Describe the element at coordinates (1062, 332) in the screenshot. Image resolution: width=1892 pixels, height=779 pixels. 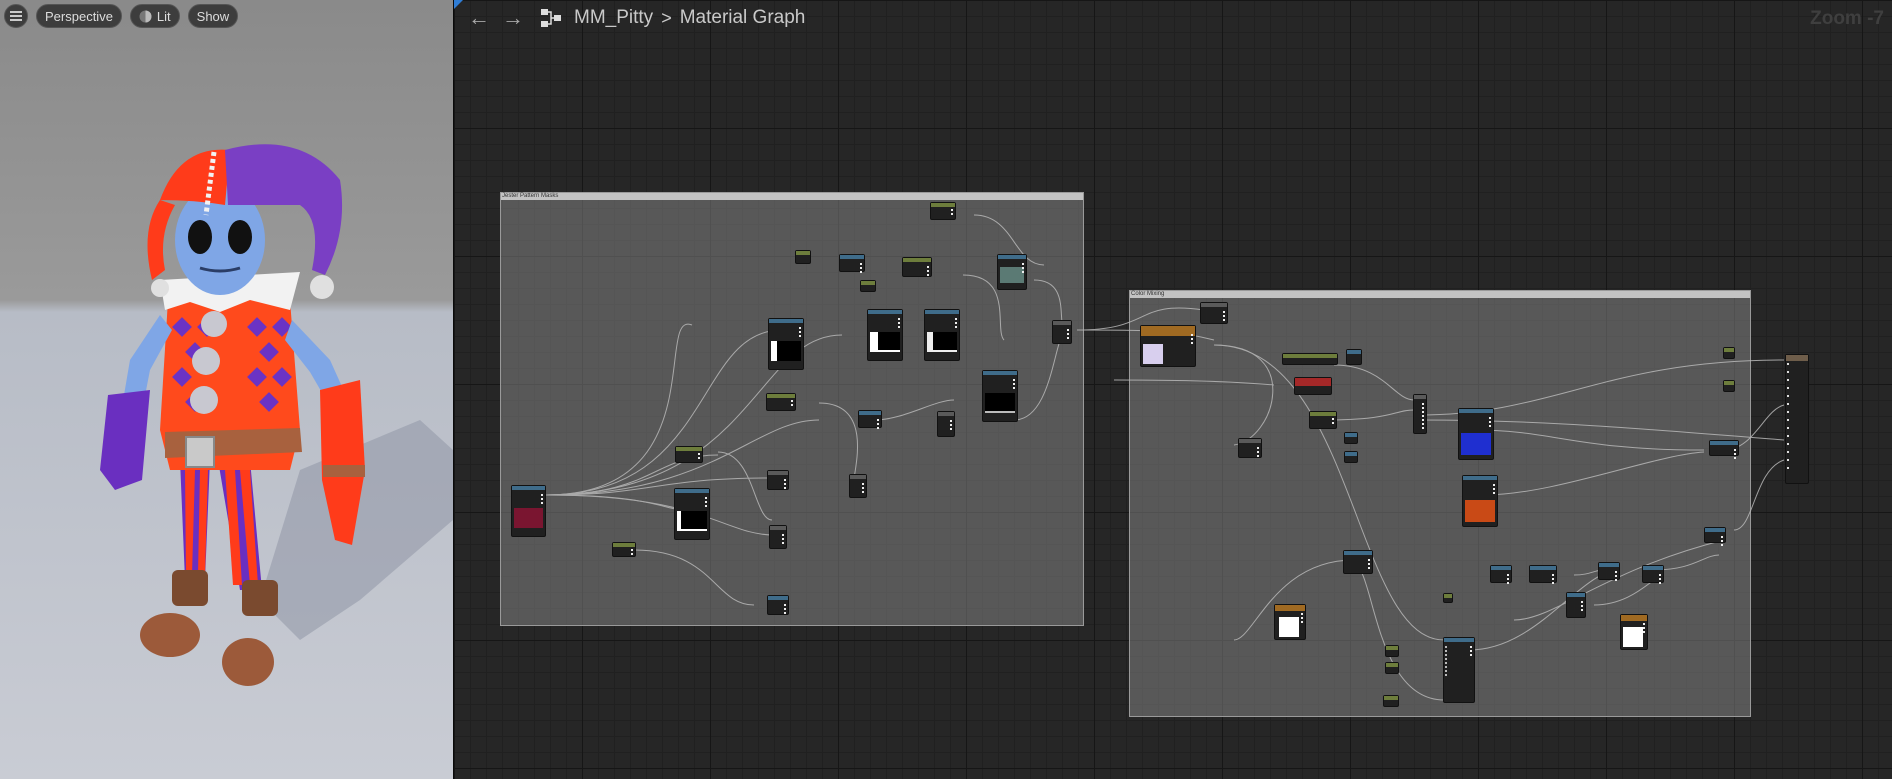
I see `reroute-node` at that location.